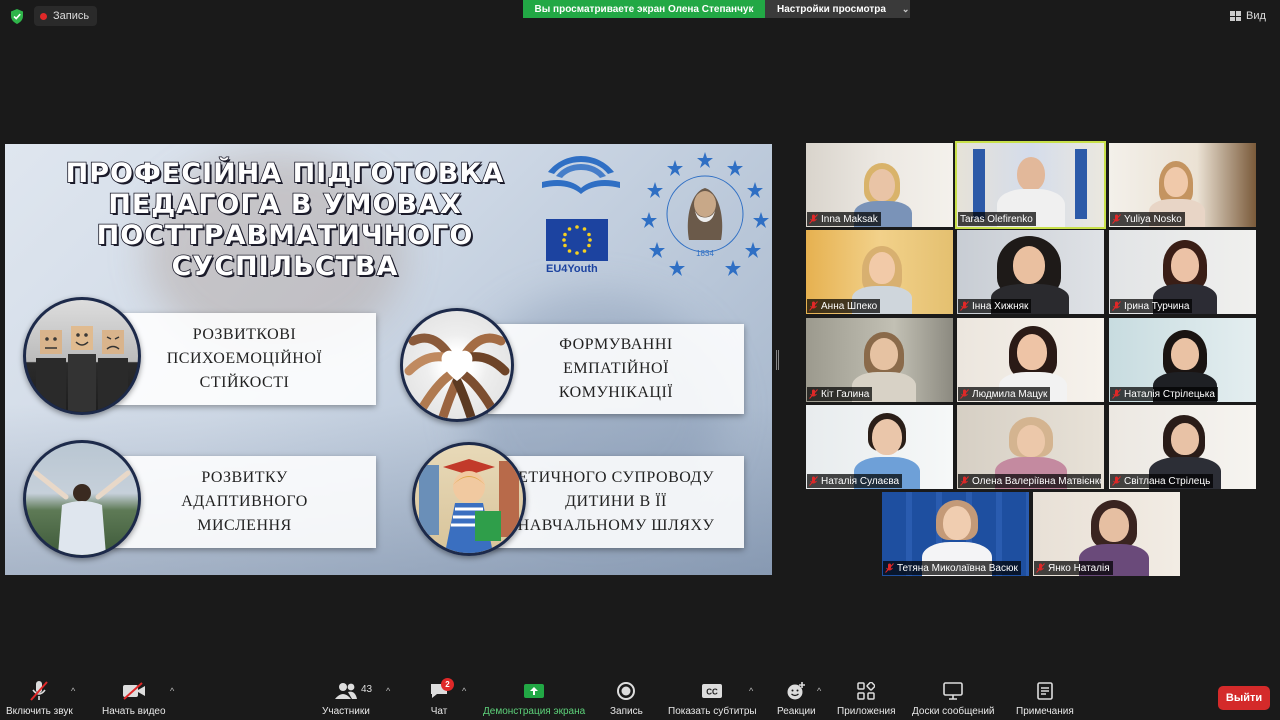  I want to click on slide-card-text: РОЗВИТКУ АДАПТИВНОГО МИСЛЕННЯ, so click(244, 501).